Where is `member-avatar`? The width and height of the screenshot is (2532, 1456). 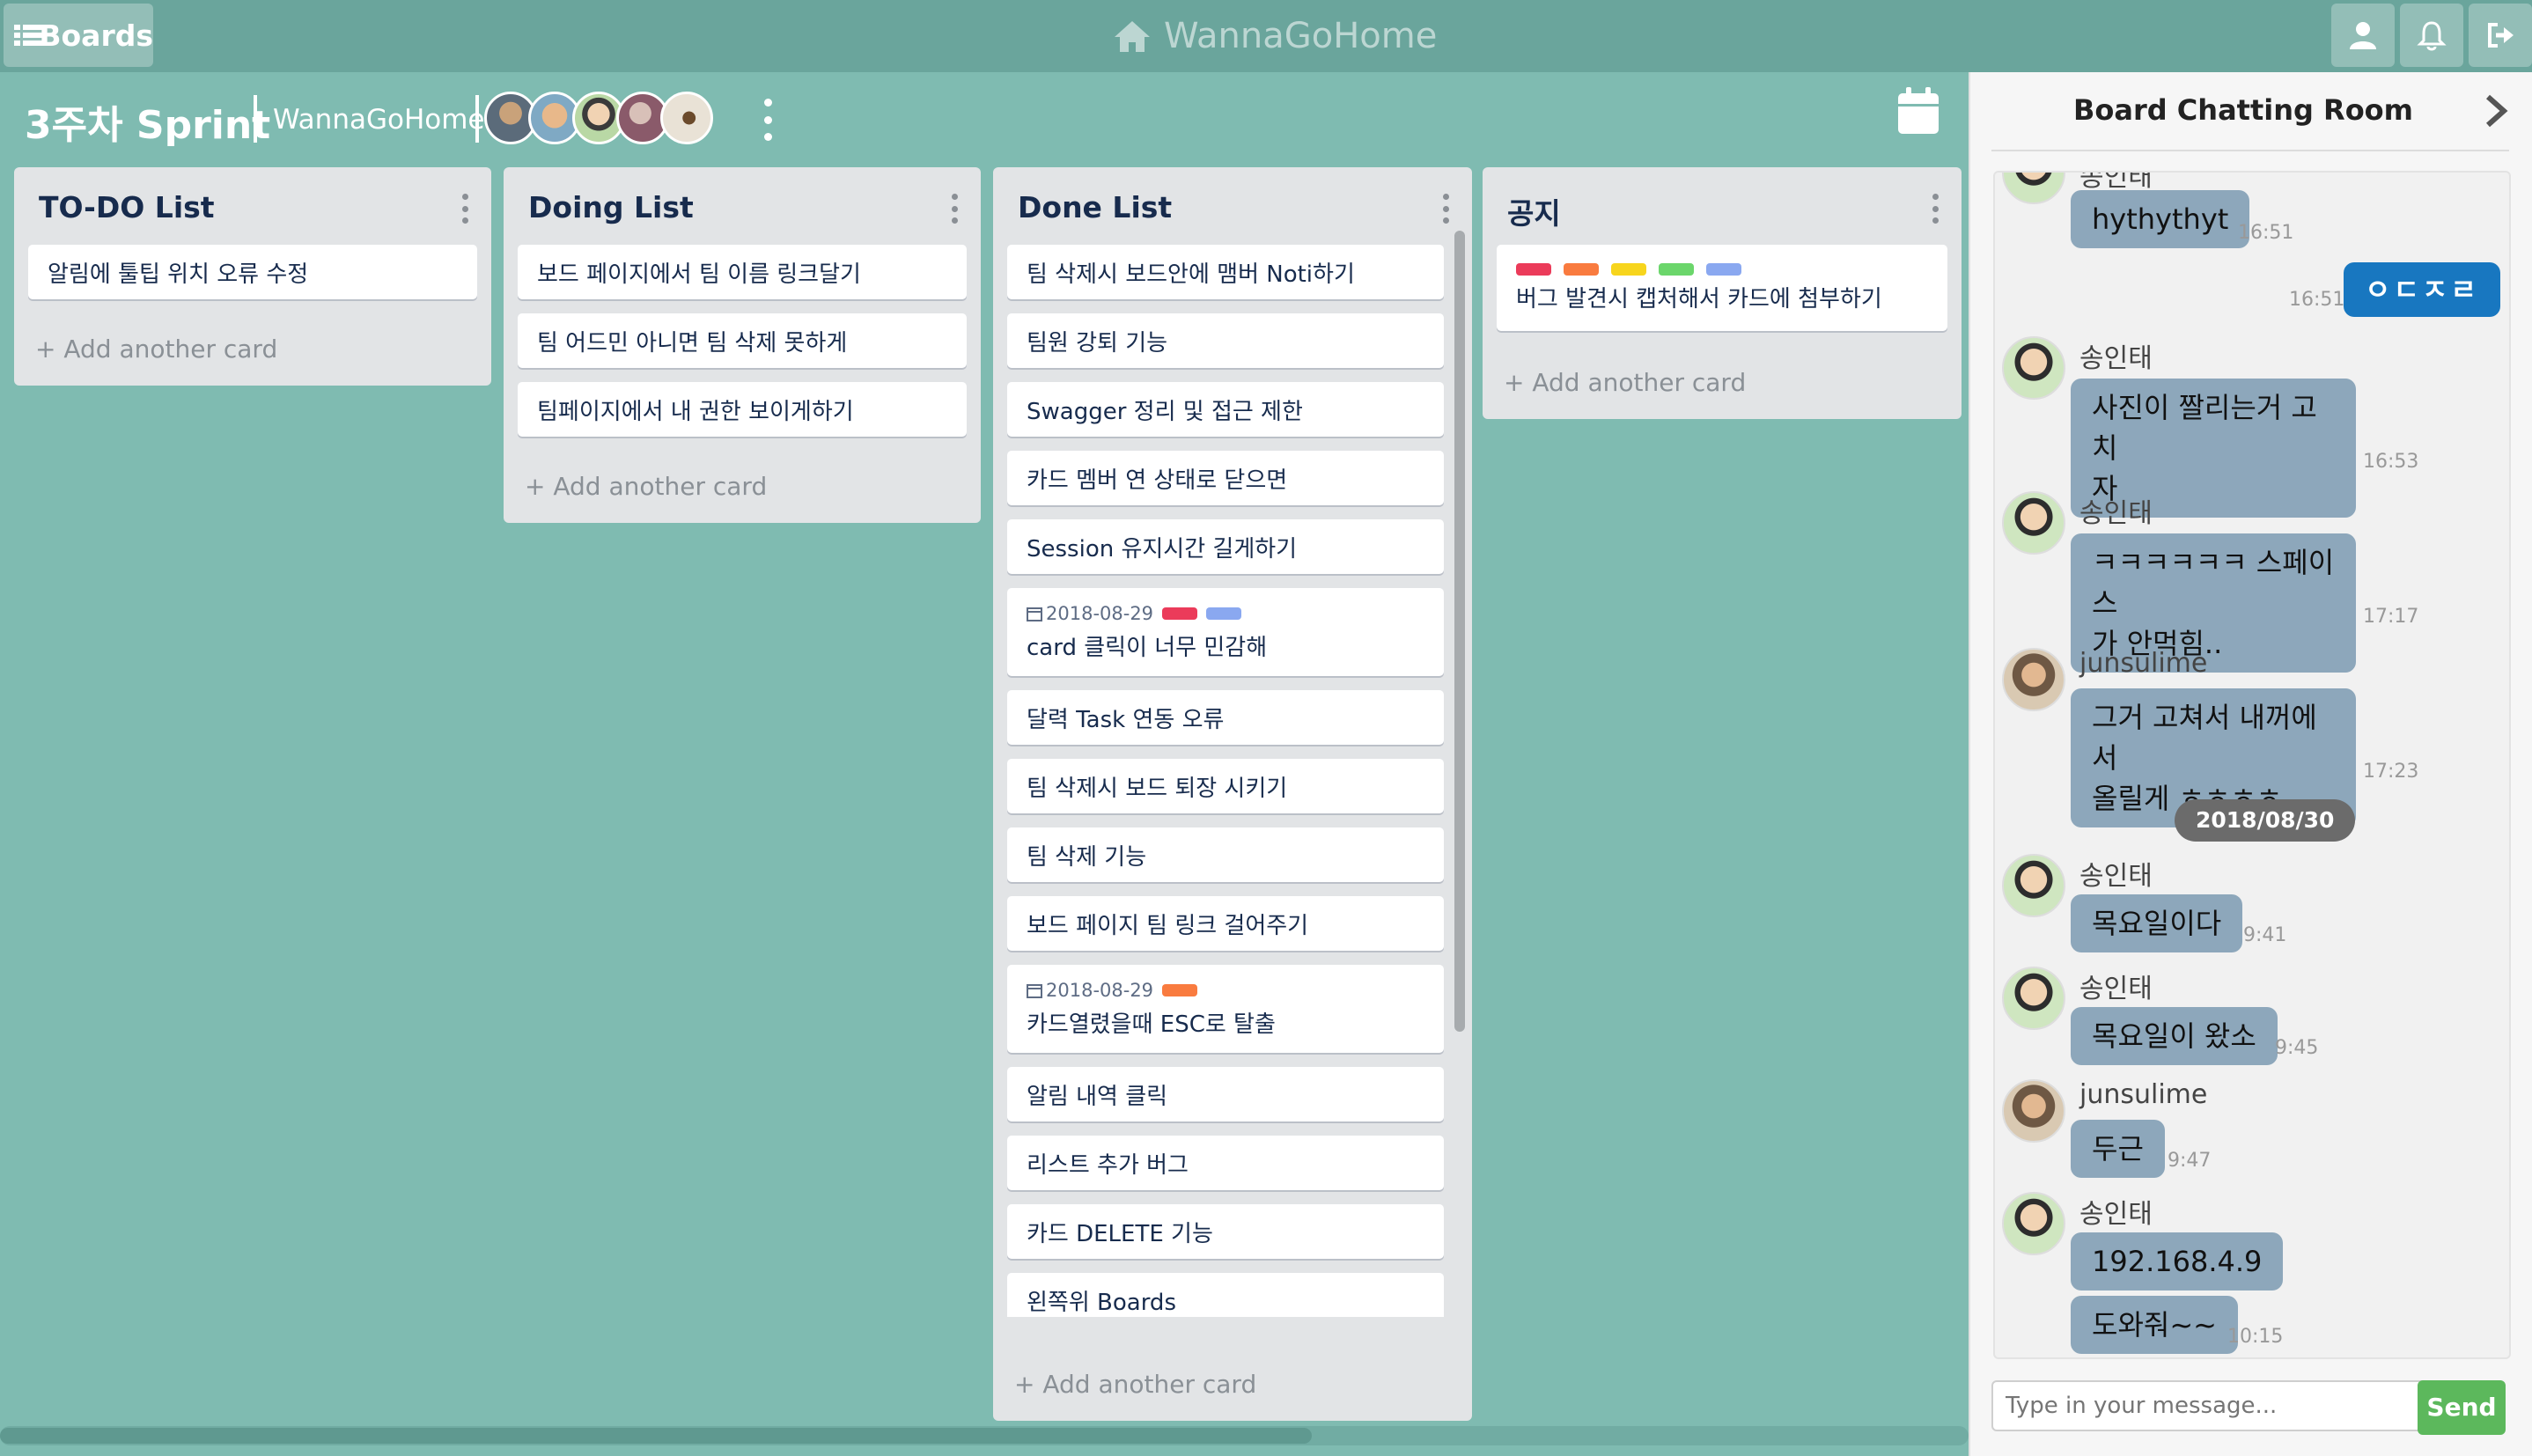
member-avatar is located at coordinates (686, 118).